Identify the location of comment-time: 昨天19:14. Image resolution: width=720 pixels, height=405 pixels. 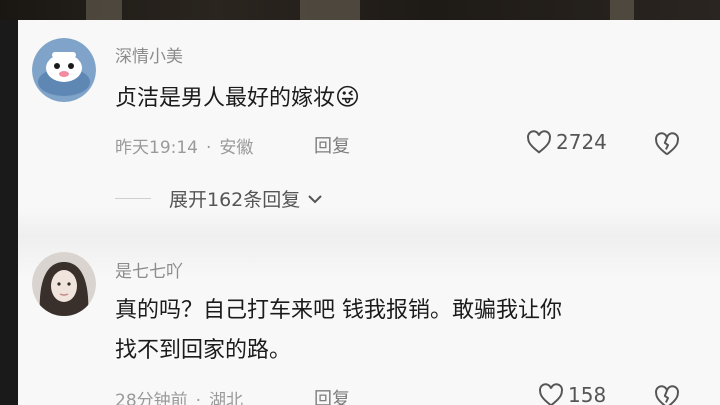
(156, 148).